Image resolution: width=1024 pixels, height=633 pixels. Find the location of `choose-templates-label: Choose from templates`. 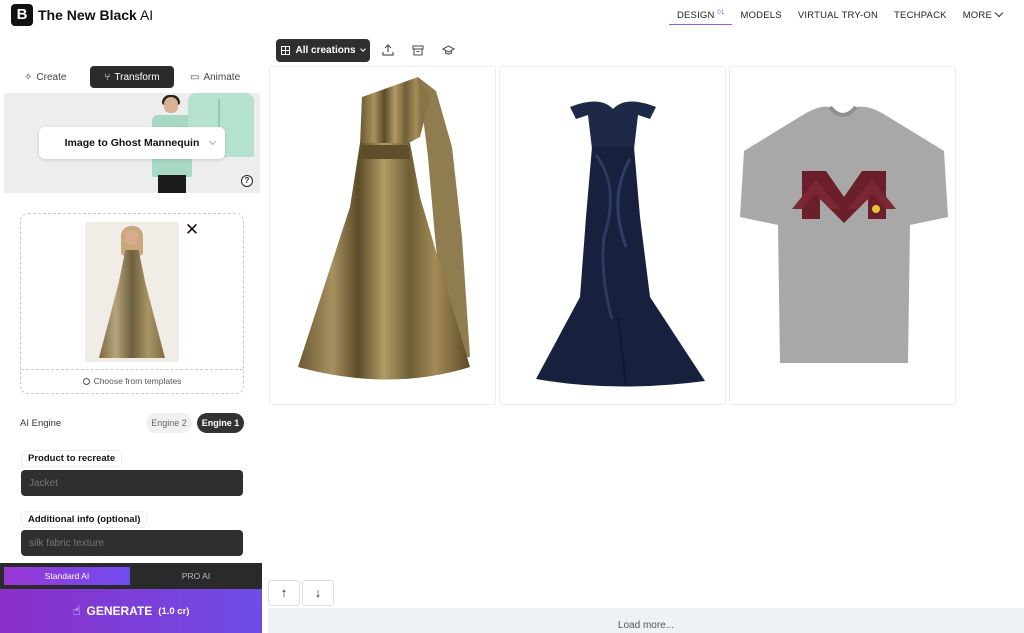

choose-templates-label: Choose from templates is located at coordinates (137, 381).